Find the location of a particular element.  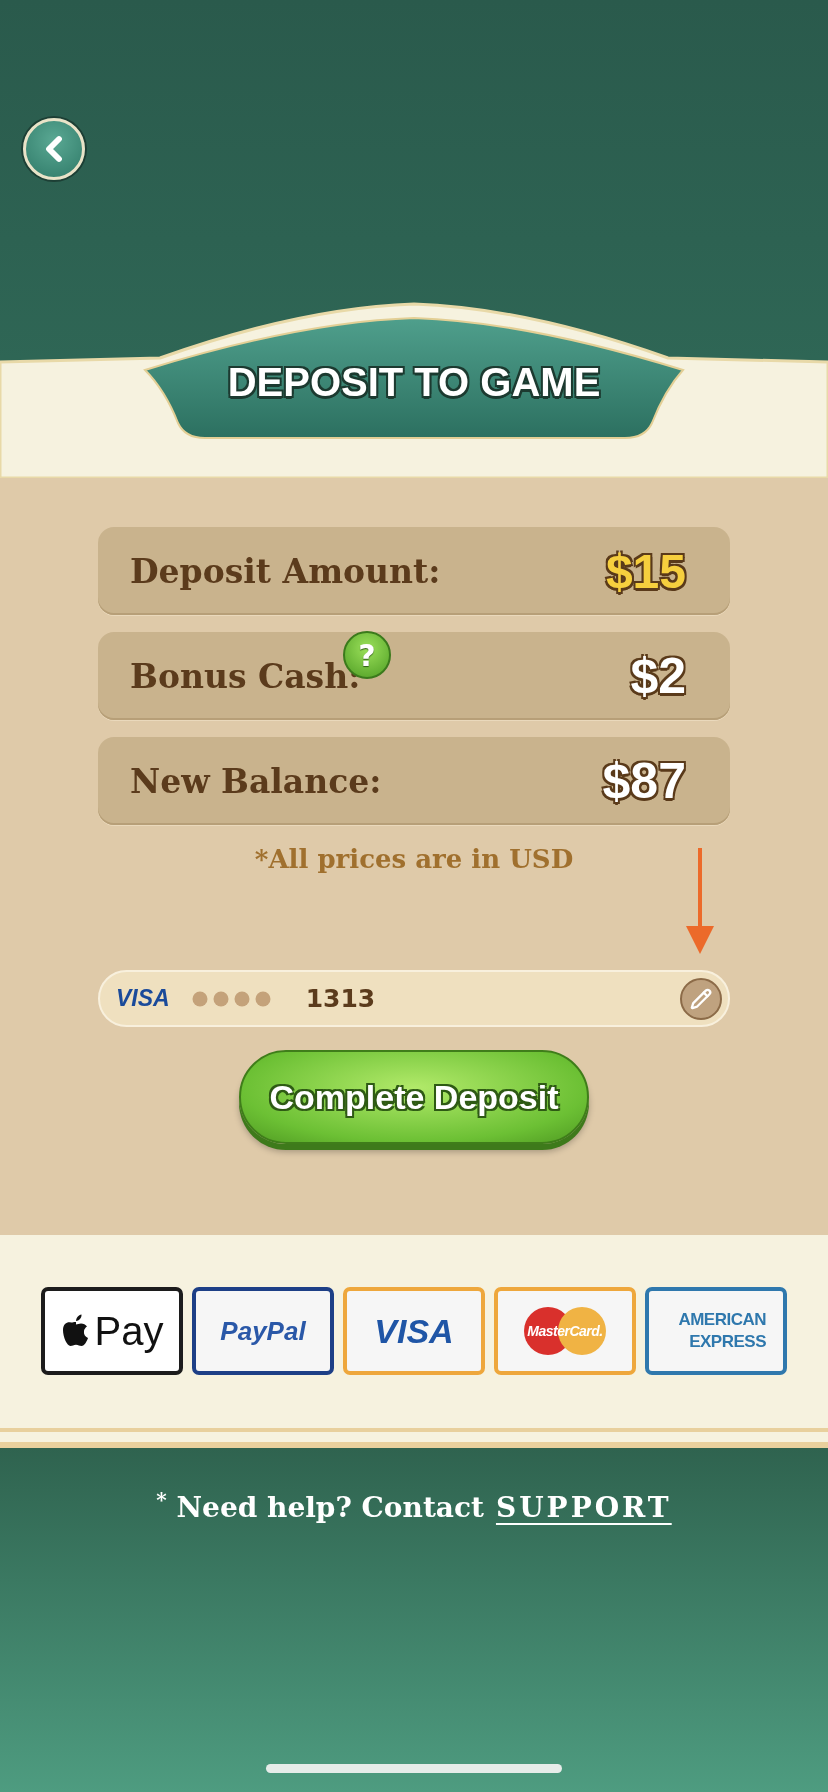

row-value: $15 is located at coordinates (645, 571).